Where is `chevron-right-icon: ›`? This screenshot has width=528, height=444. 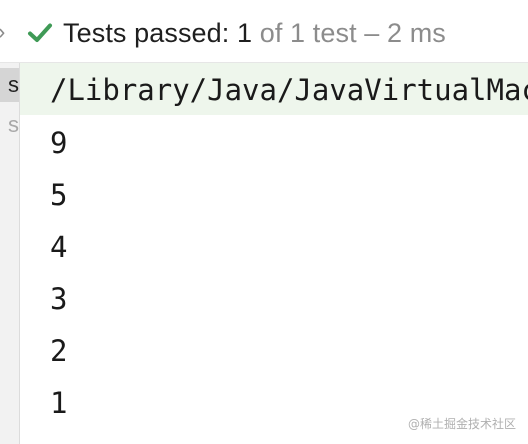
chevron-right-icon: › is located at coordinates (6, 32).